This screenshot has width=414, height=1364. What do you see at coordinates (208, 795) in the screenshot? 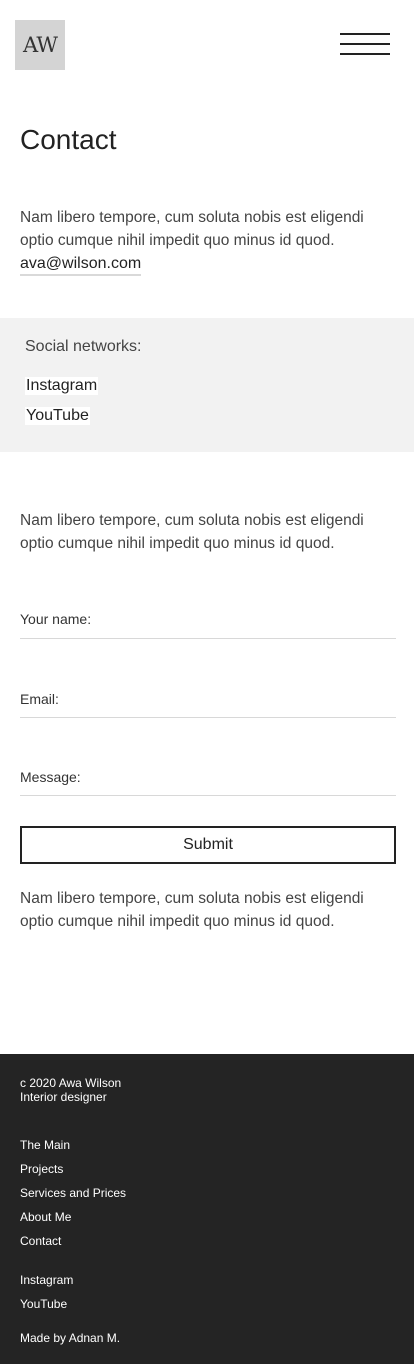
I see `message-field-underline` at bounding box center [208, 795].